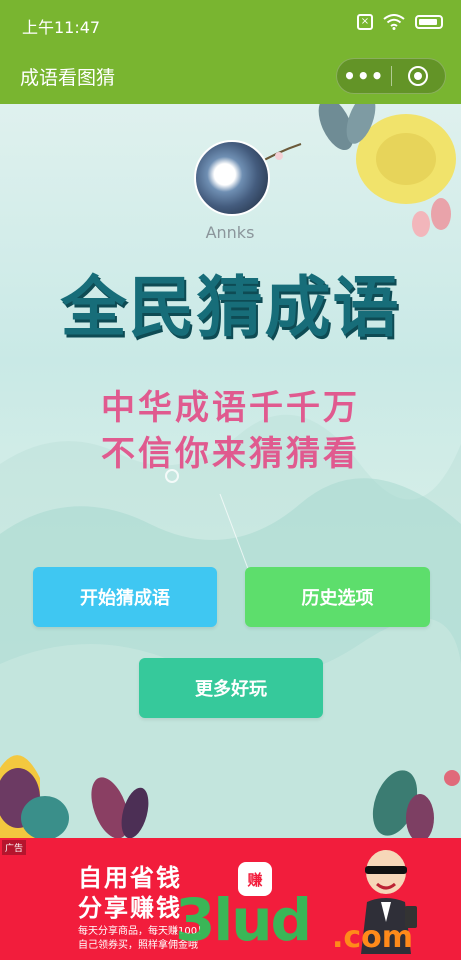 This screenshot has height=960, width=461. Describe the element at coordinates (230, 232) in the screenshot. I see `user-nickname: Annks` at that location.